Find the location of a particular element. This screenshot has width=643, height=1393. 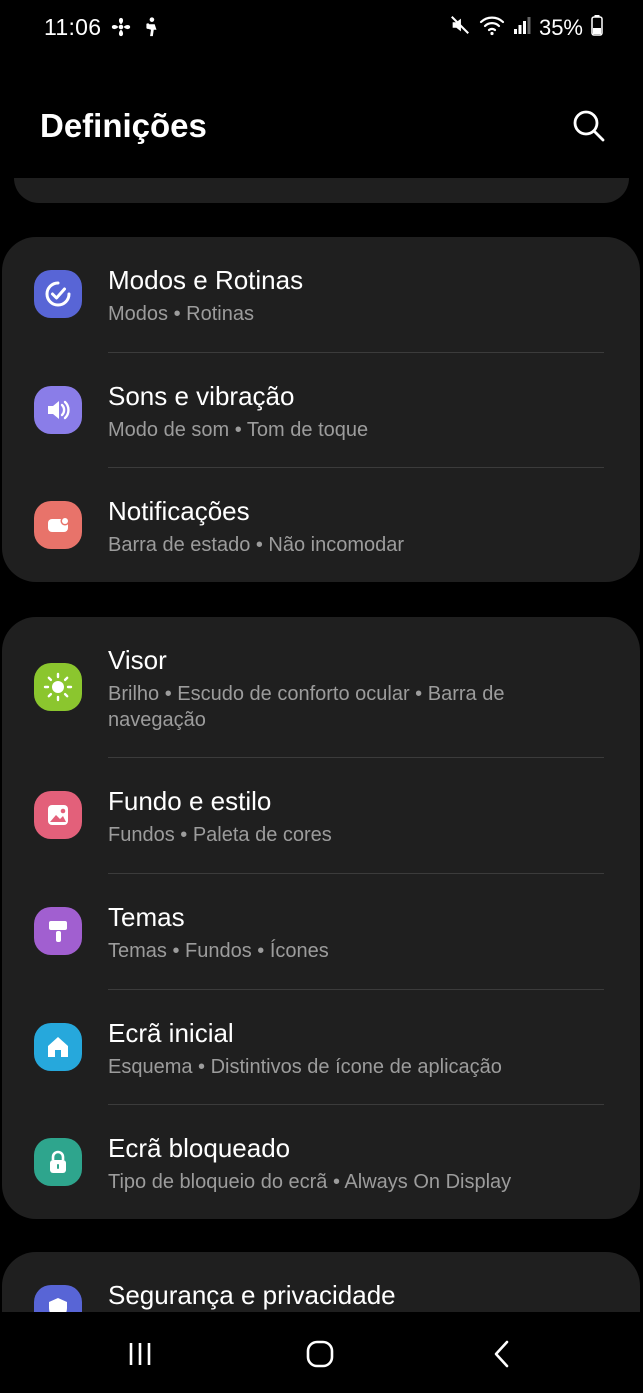

theme-brush-icon is located at coordinates (58, 931).